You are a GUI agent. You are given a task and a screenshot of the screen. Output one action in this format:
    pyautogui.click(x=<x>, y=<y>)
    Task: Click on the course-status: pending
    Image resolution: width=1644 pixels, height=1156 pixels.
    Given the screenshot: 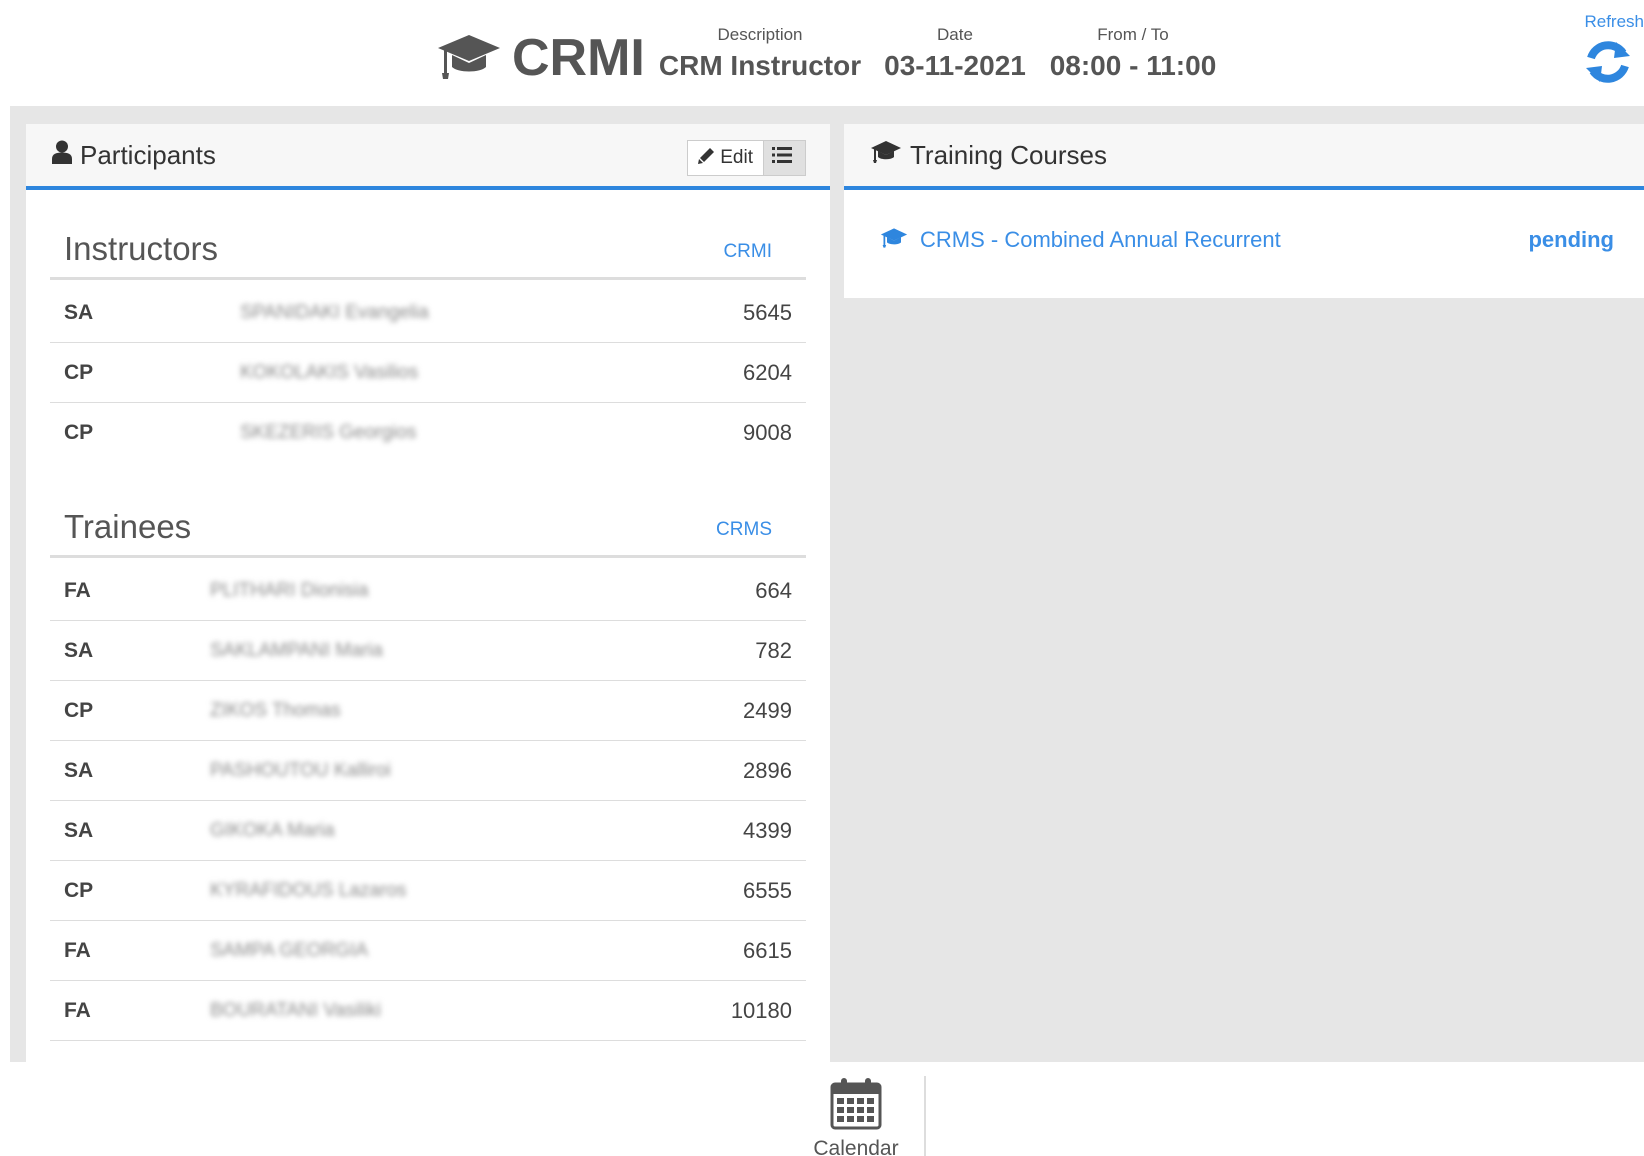 What is the action you would take?
    pyautogui.click(x=1571, y=239)
    